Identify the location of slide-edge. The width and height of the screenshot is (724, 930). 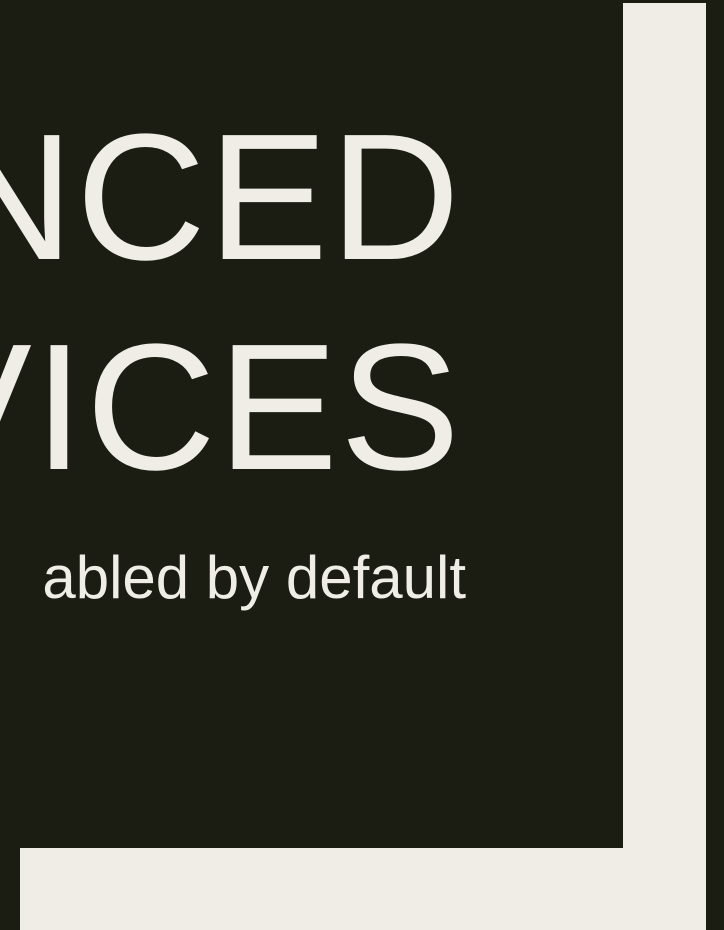
(715, 465).